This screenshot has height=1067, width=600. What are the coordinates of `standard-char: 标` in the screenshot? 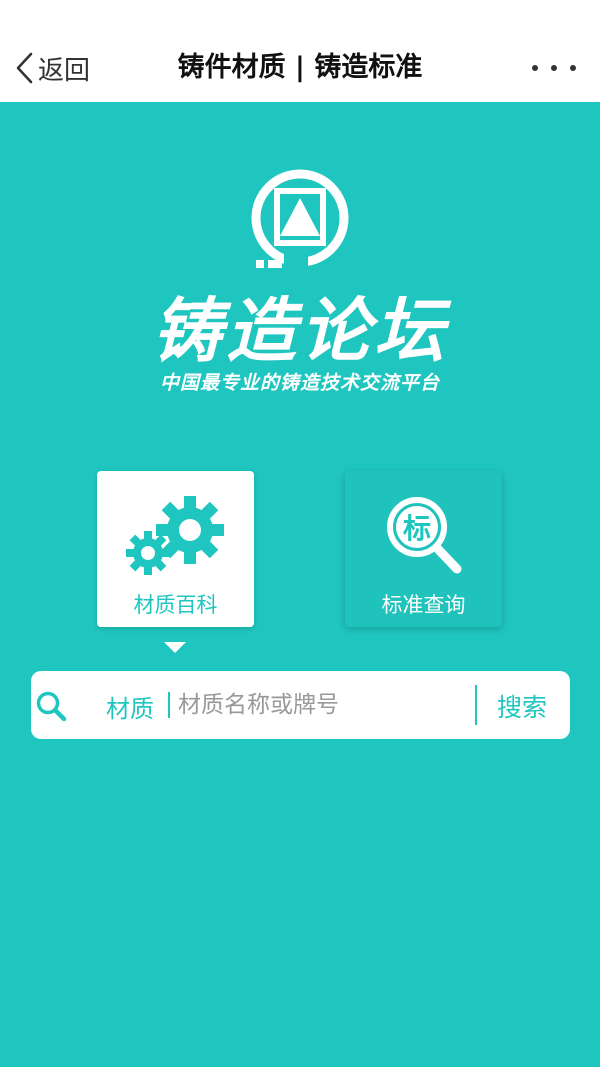 It's located at (417, 528).